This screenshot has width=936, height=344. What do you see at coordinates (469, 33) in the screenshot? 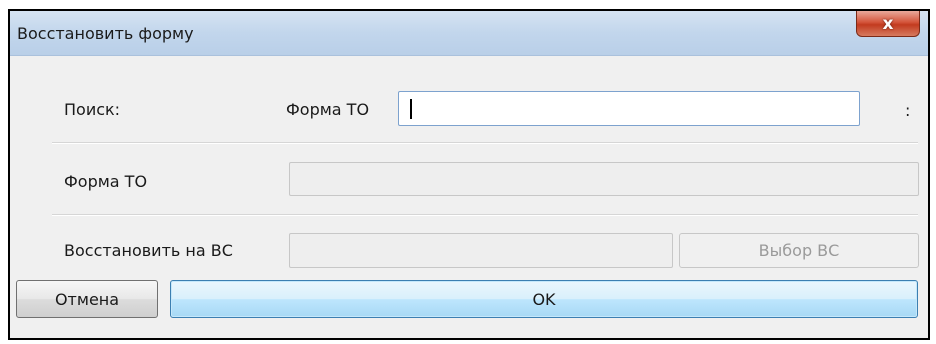
I see `title-bar: Восстановить форму x` at bounding box center [469, 33].